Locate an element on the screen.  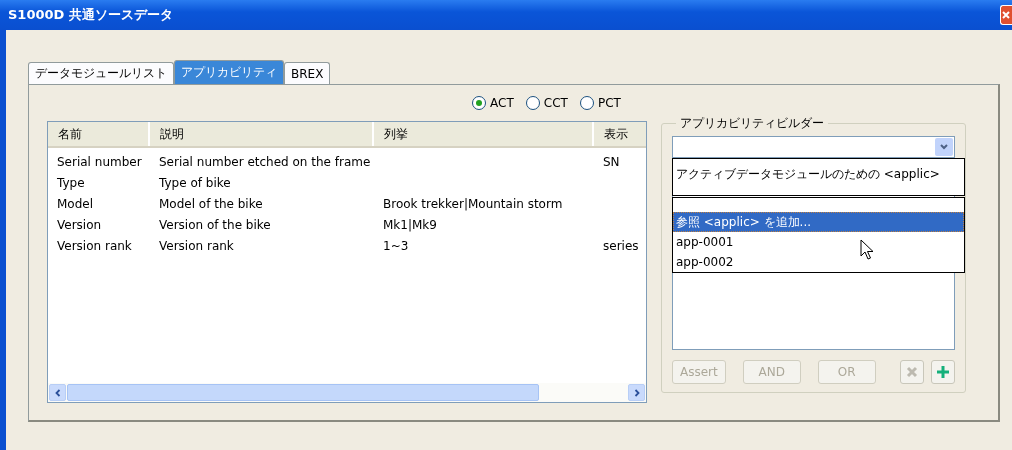
scroll-left-button is located at coordinates (57, 392).